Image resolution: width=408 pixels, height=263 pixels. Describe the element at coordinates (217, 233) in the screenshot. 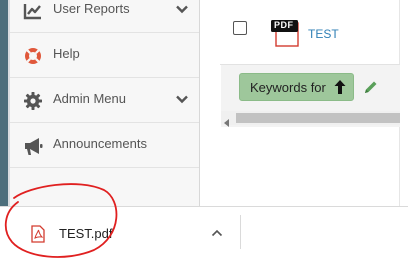

I see `chevron-up-icon` at that location.